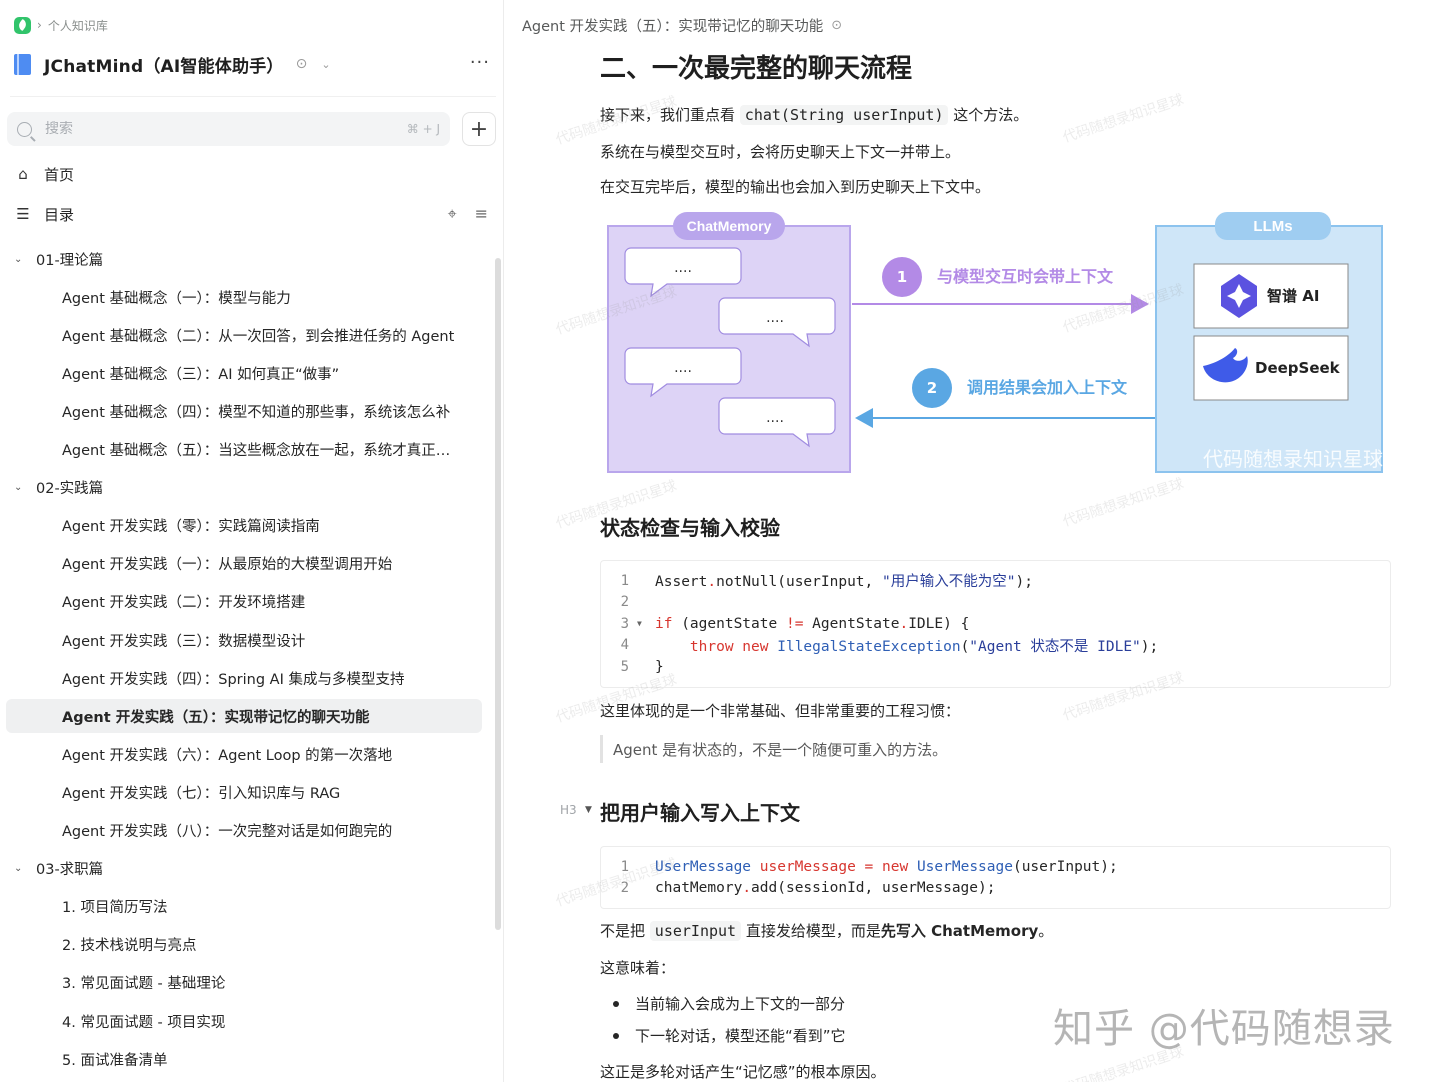 Image resolution: width=1440 pixels, height=1082 pixels. Describe the element at coordinates (39, 25) in the screenshot. I see `chevron-right-icon: ›` at that location.